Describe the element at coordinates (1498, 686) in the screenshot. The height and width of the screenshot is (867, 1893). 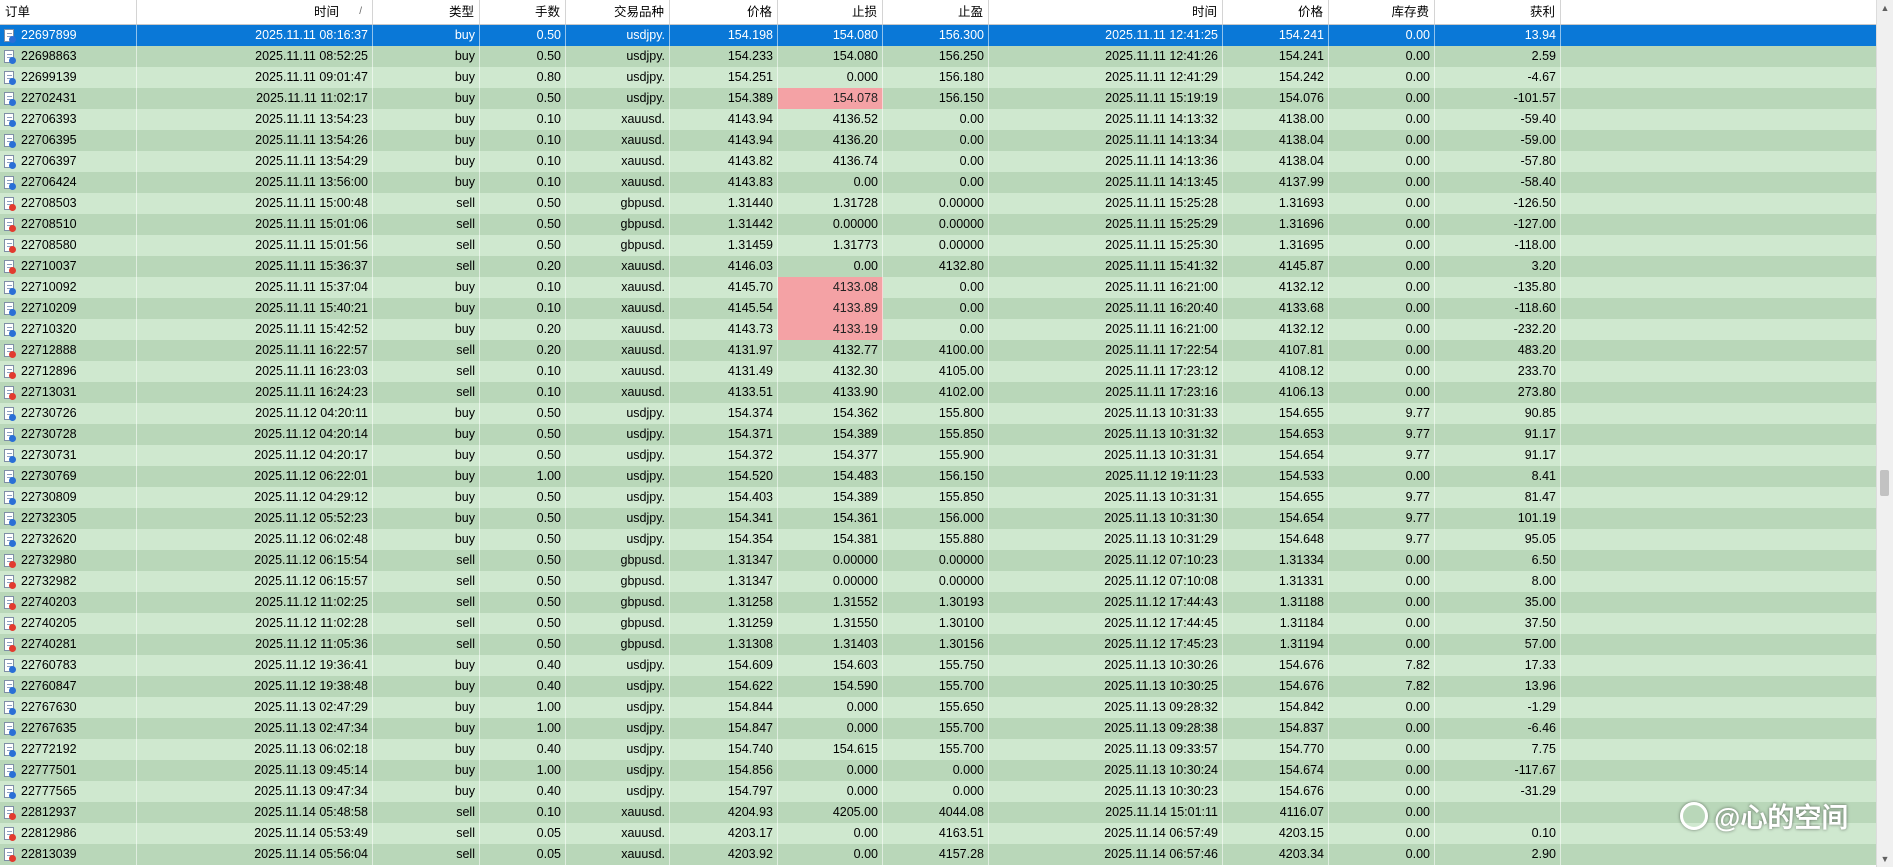
I see `cell-profit: 13.96` at that location.